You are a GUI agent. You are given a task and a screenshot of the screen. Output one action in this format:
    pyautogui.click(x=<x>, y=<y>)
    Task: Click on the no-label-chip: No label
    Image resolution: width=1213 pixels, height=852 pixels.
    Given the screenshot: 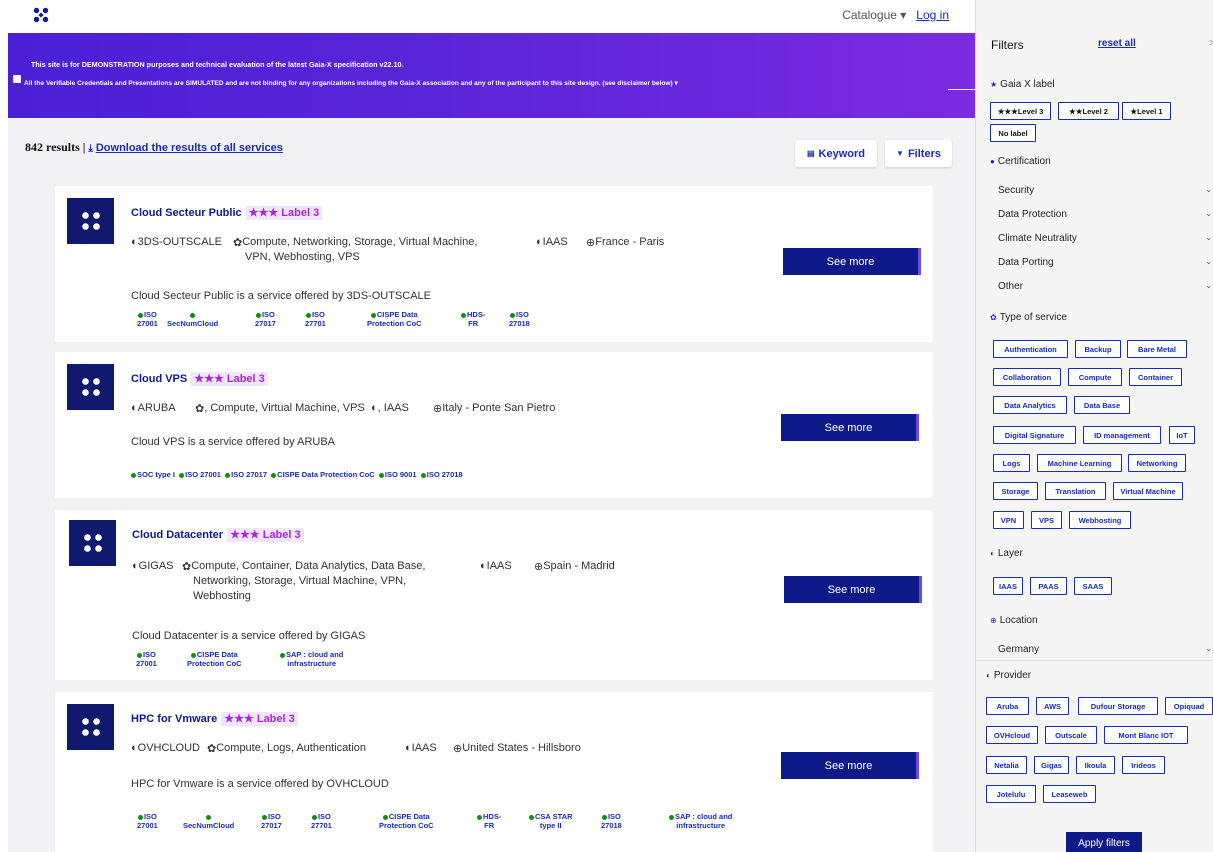 What is the action you would take?
    pyautogui.click(x=1013, y=133)
    